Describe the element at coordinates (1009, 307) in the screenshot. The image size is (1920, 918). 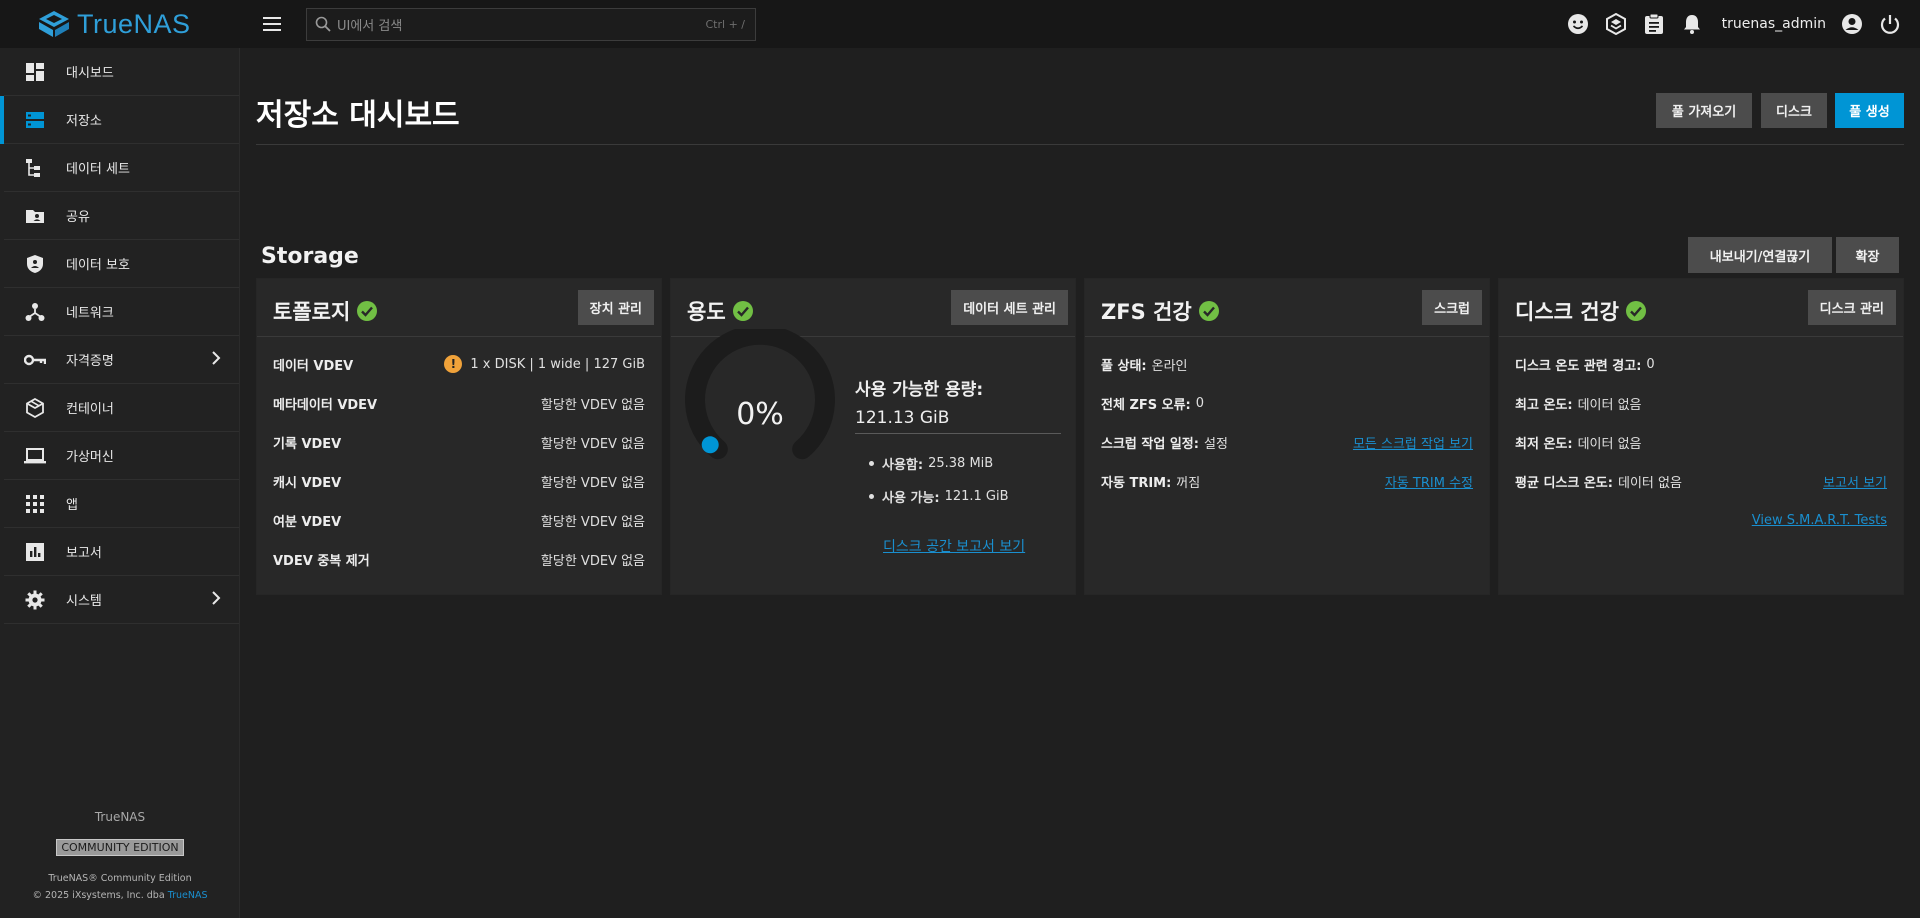
I see `manage-datasets-button: 데이터 세트 관리` at that location.